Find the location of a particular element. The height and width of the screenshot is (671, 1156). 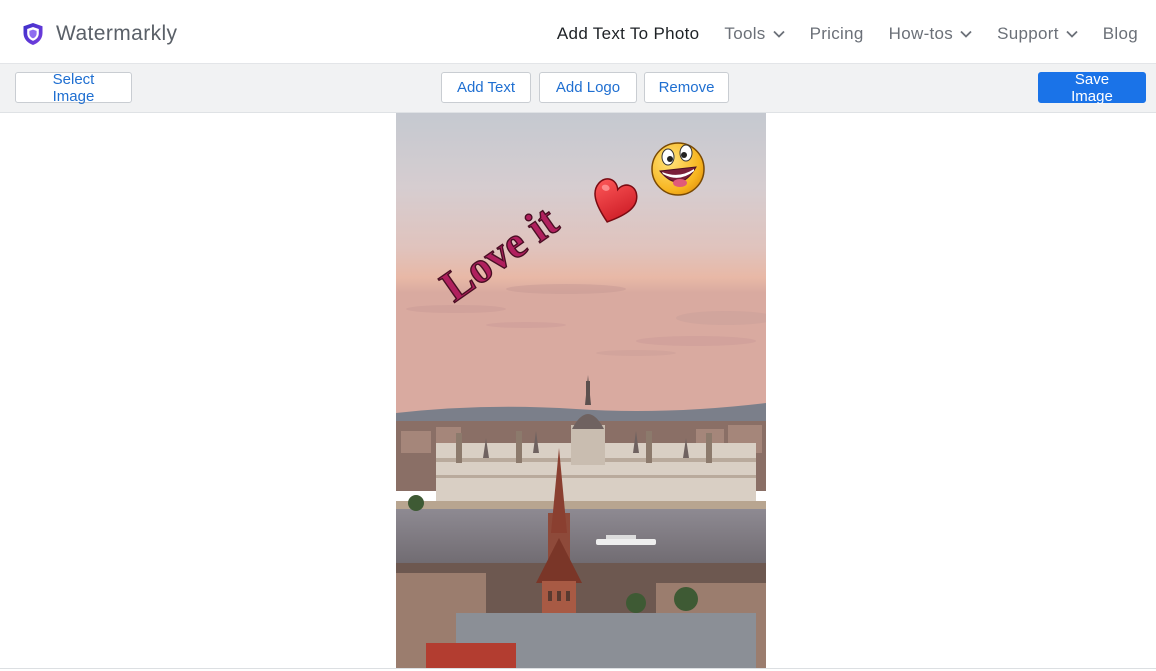

nav-pricing: Pricing is located at coordinates (837, 34).